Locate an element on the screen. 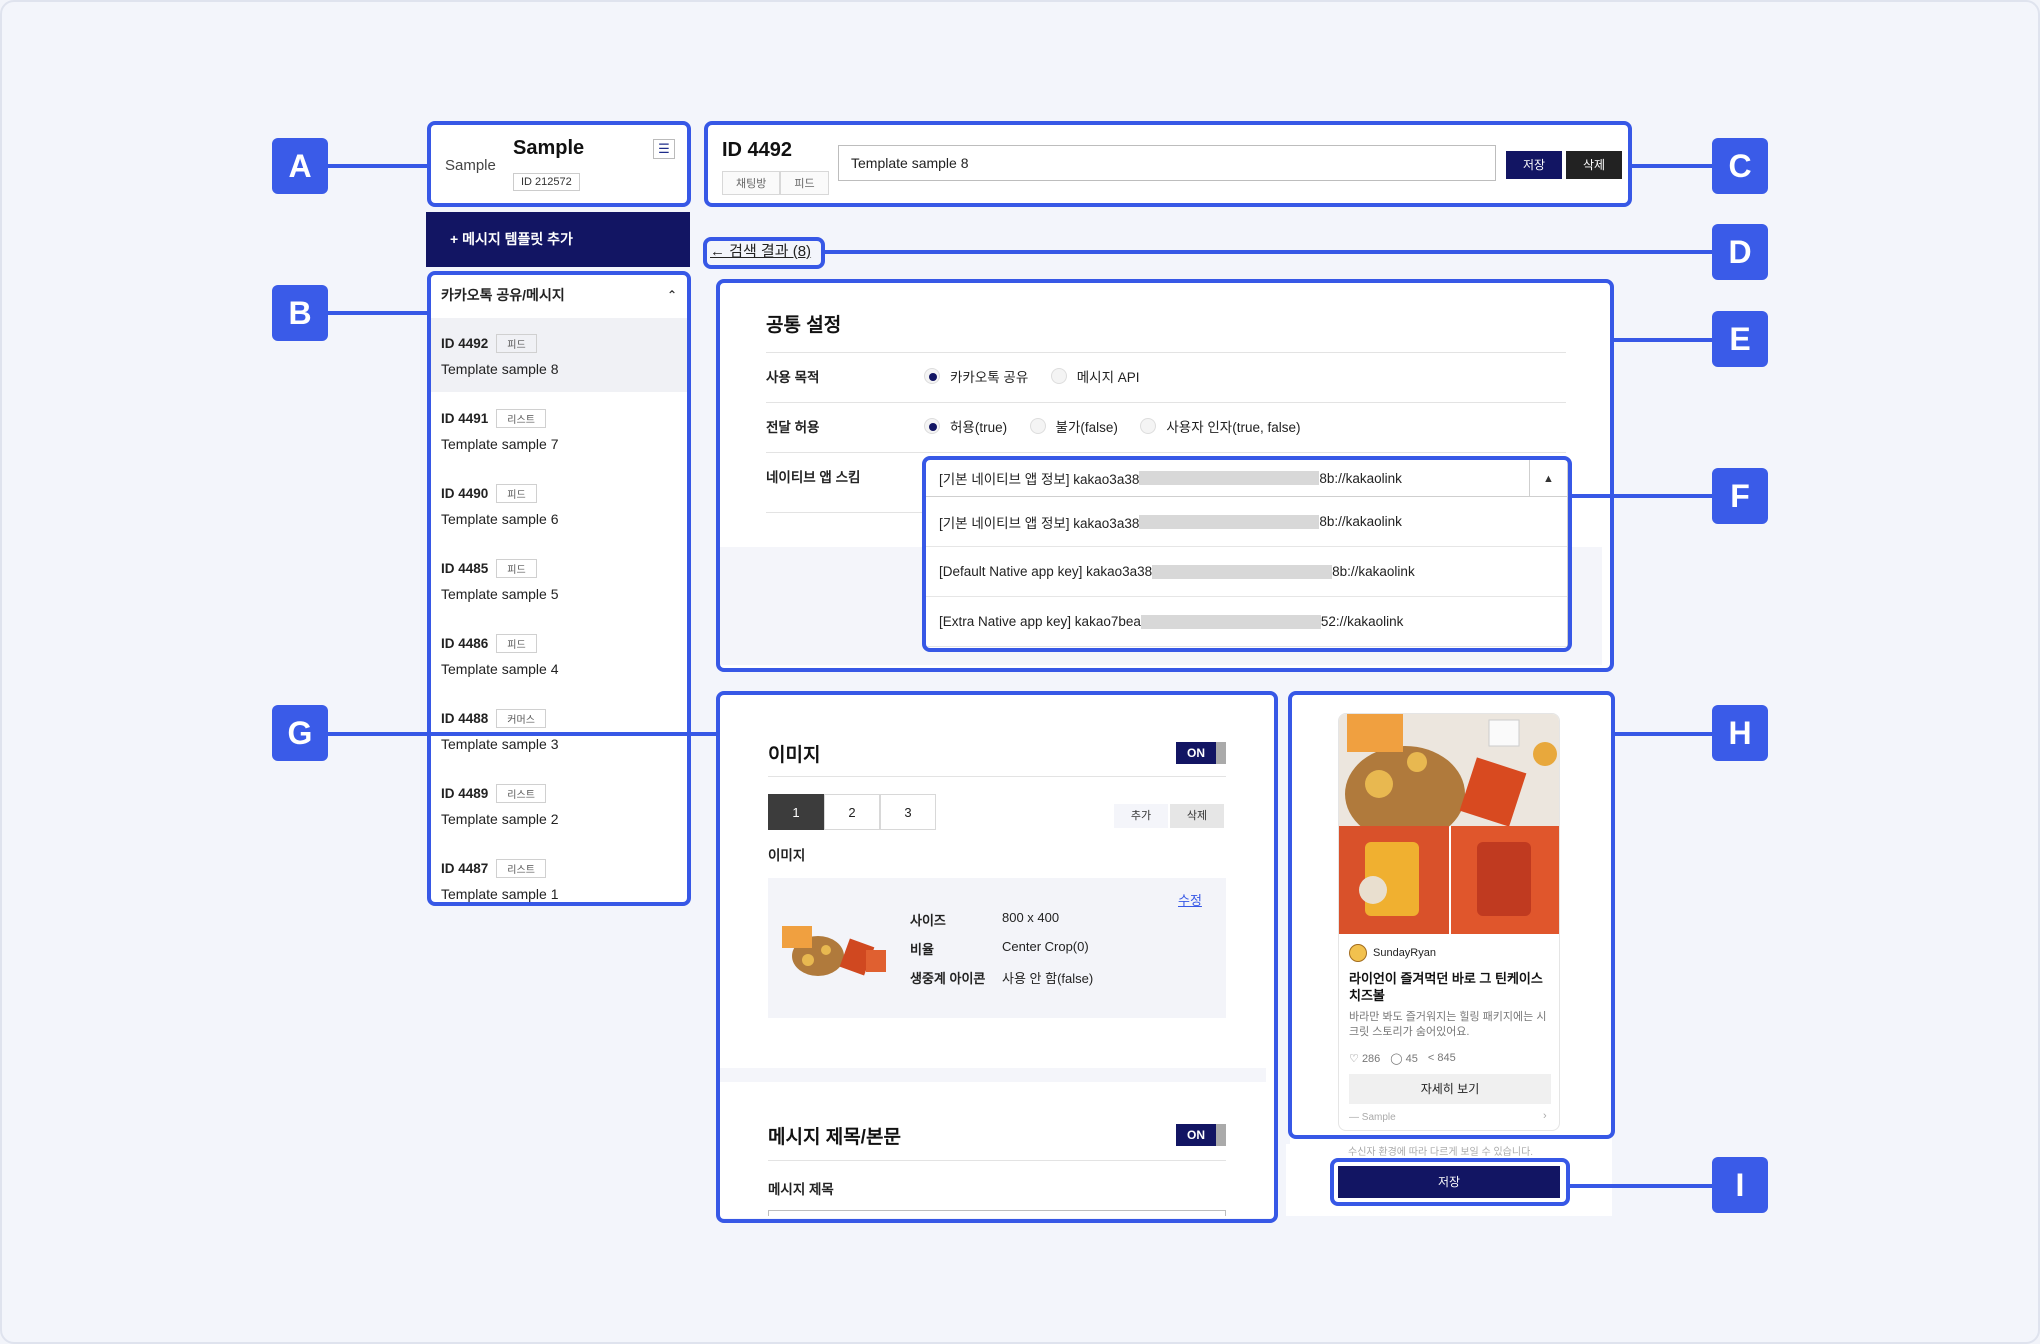  template-list-item: ID 4488 커머스 Template sample 3 is located at coordinates (559, 729).